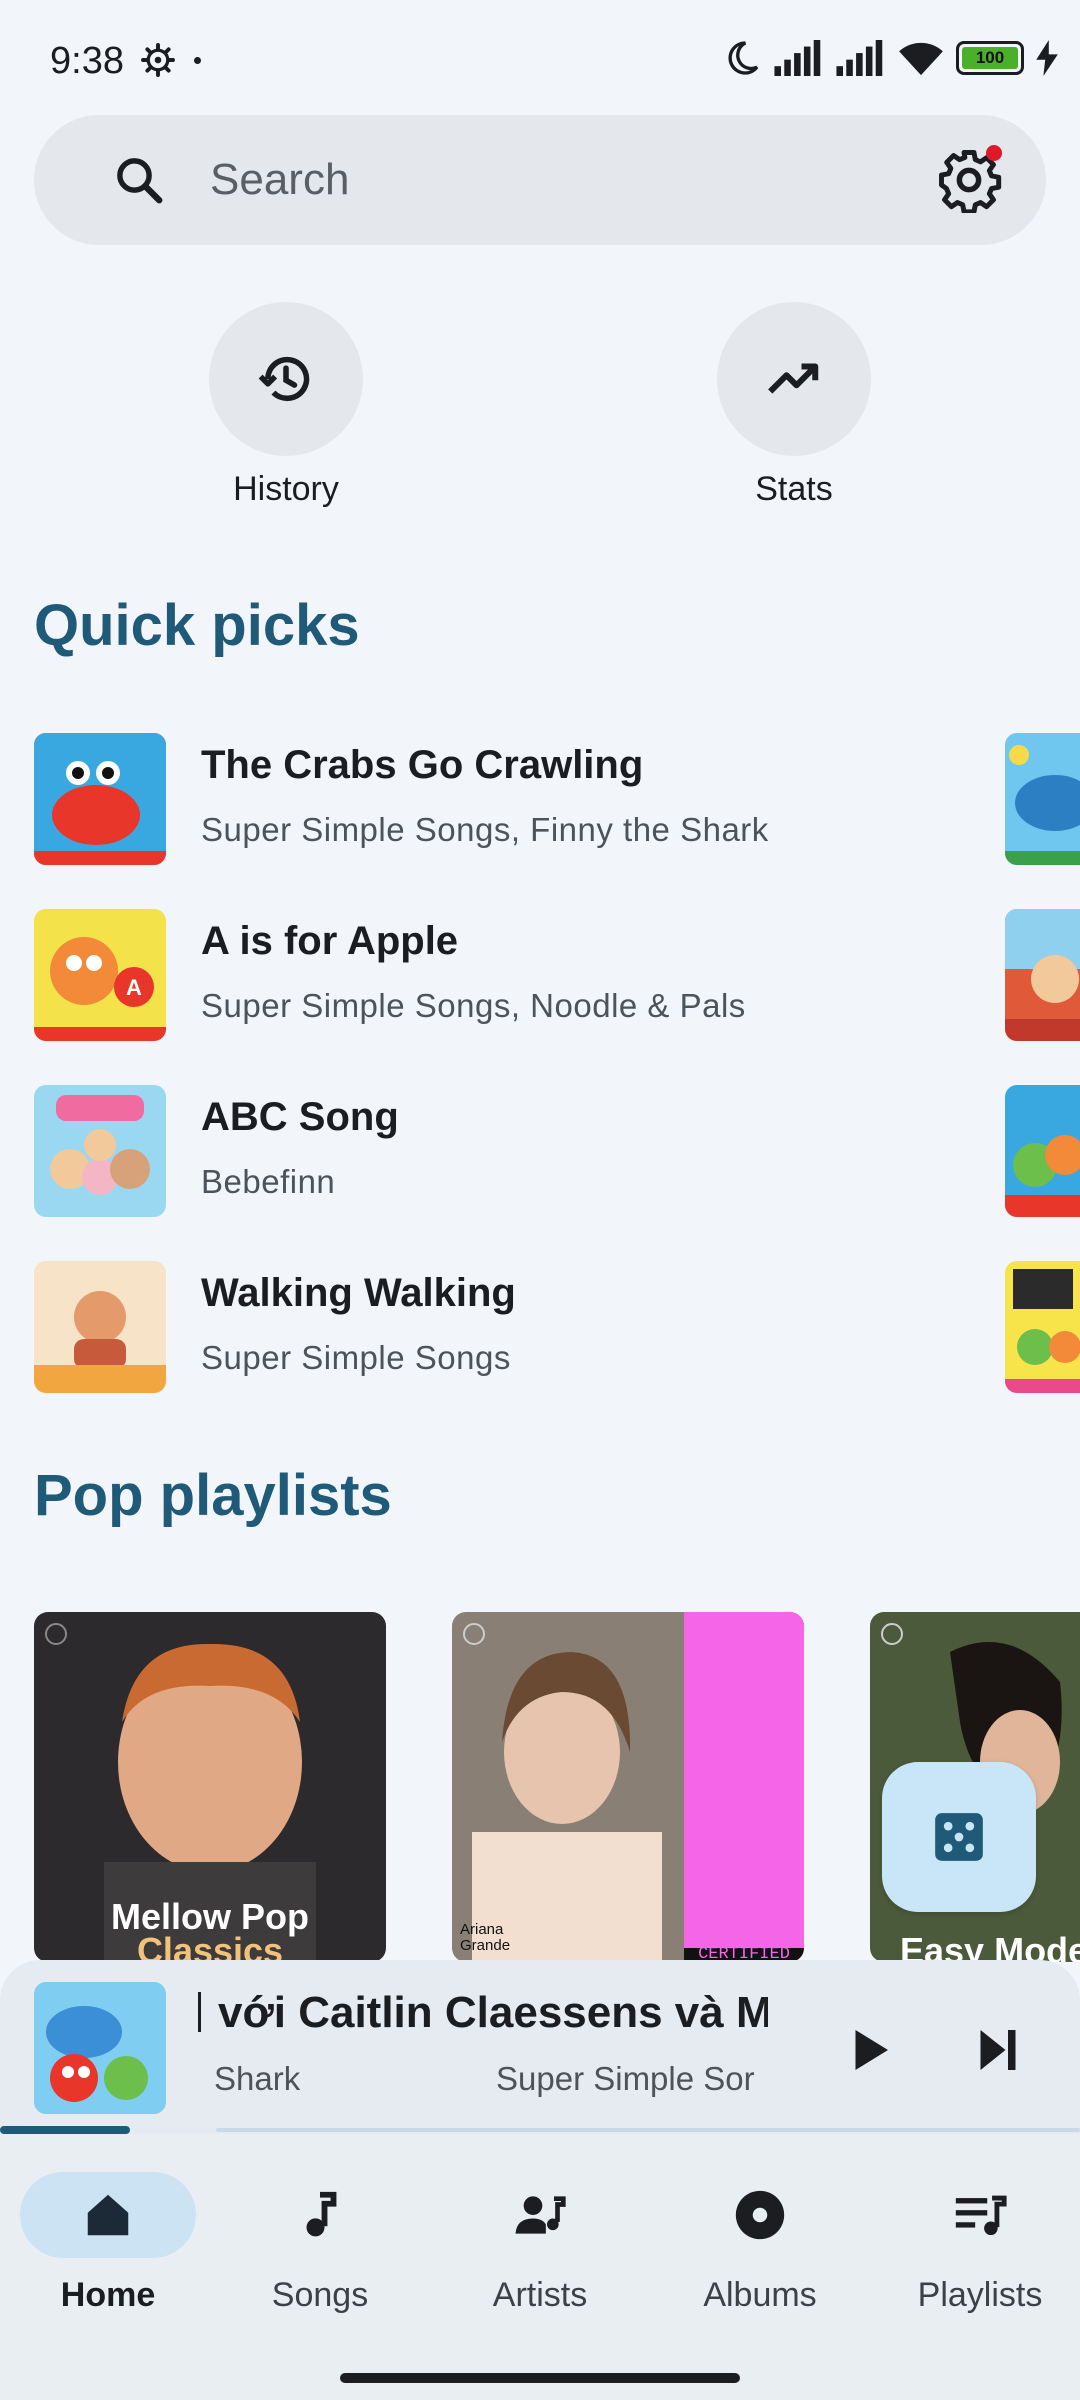 Image resolution: width=1080 pixels, height=2400 pixels. I want to click on nav-playlists-pill, so click(980, 2215).